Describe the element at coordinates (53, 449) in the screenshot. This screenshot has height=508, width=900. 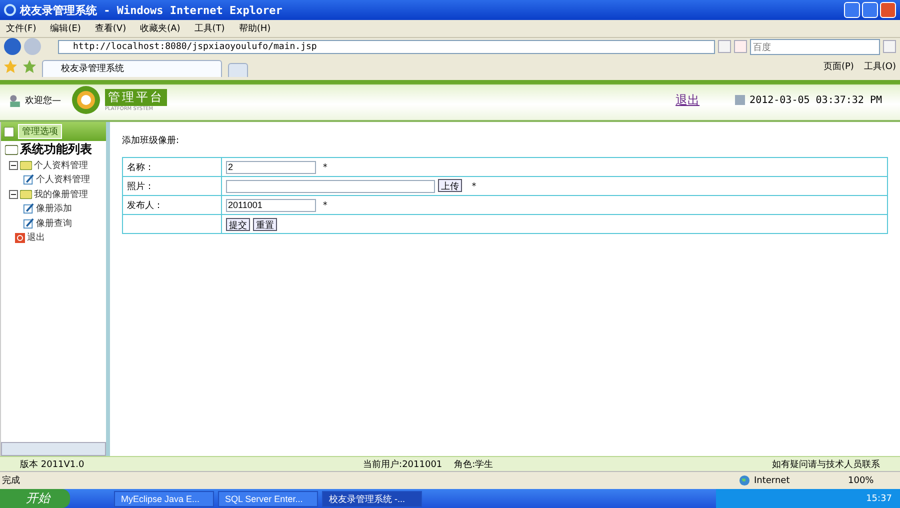
I see `horizontal-scrollbar` at that location.